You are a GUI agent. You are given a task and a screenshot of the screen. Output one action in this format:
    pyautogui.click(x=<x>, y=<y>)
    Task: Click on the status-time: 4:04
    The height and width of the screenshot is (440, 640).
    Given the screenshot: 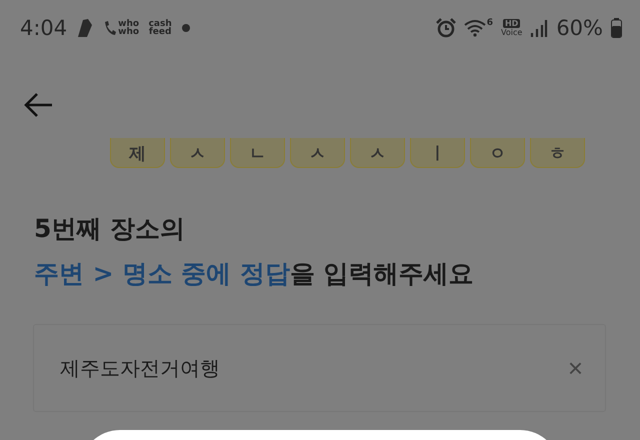 What is the action you would take?
    pyautogui.click(x=44, y=28)
    